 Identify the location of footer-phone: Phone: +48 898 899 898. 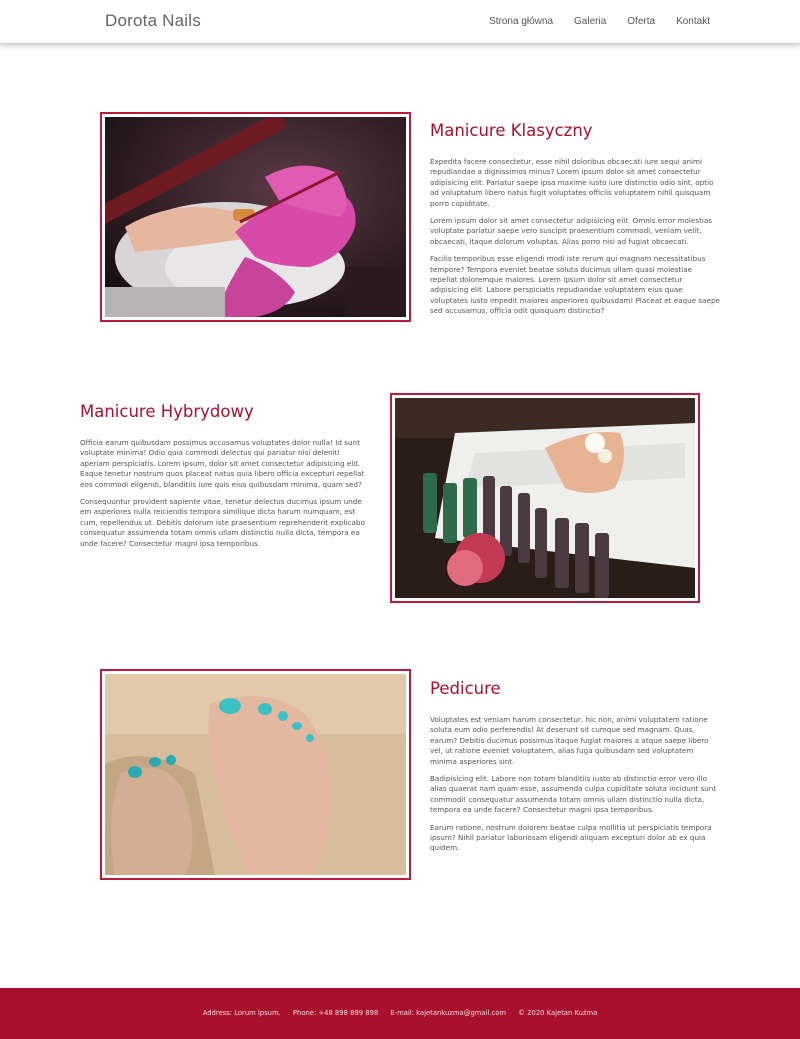
(335, 1013).